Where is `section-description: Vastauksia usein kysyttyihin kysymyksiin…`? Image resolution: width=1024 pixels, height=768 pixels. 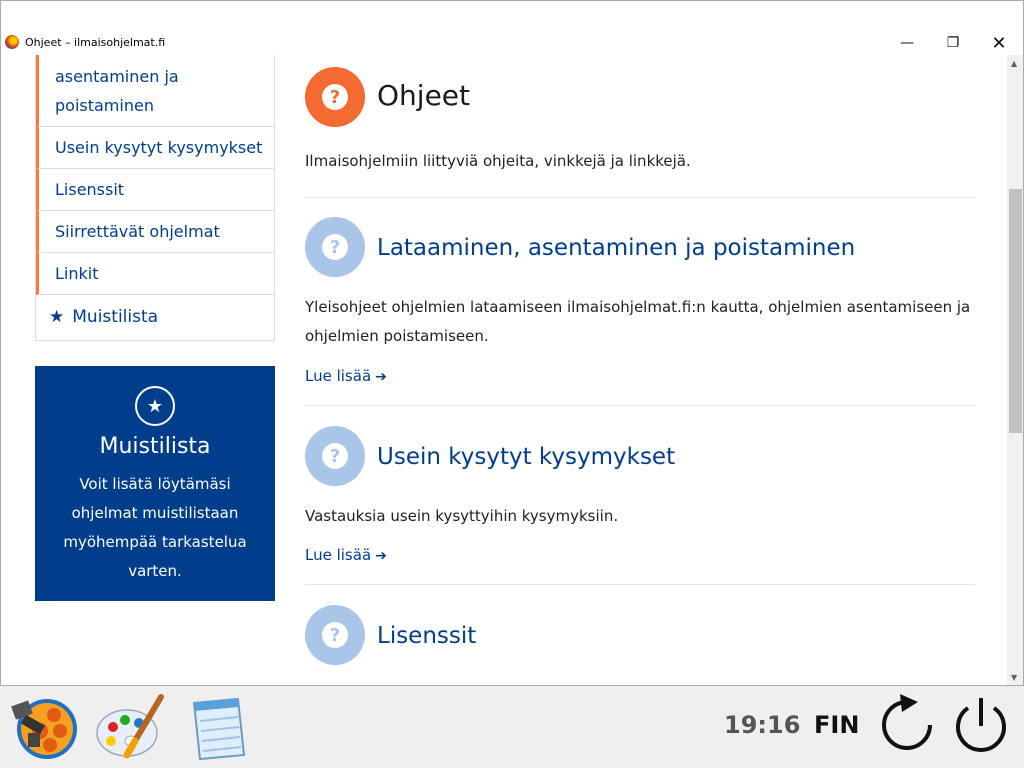 section-description: Vastauksia usein kysyttyihin kysymyksiin… is located at coordinates (462, 516).